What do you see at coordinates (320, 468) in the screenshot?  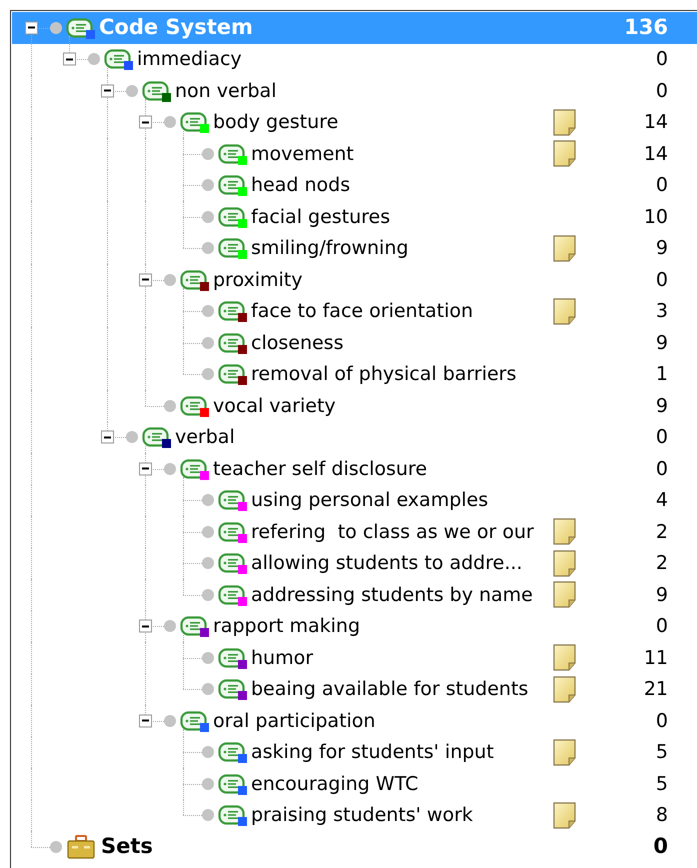 I see `code-name: teacher self disclosure` at bounding box center [320, 468].